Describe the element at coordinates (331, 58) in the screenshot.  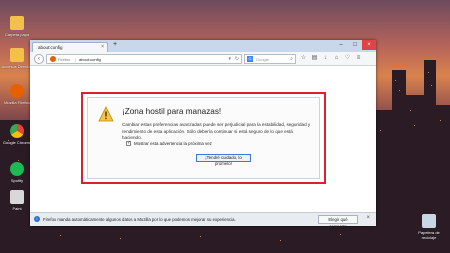
I see `toolbar-icons: ☆ ▤ ↓ ⌂ ♡ ≡` at that location.